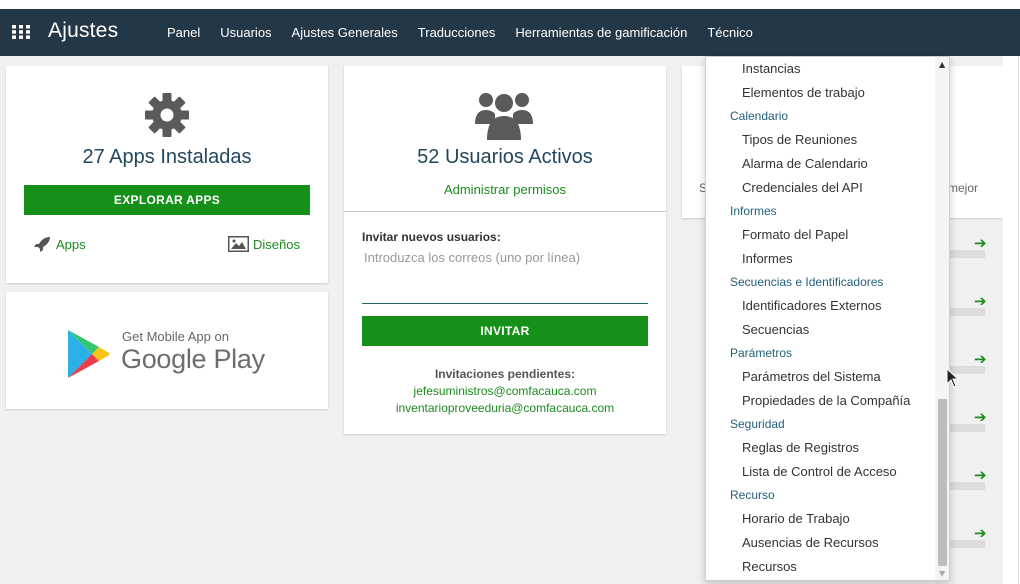 The image size is (1020, 584). I want to click on menu-herramientas-gamificacion: Herramientas de gamificación, so click(601, 32).